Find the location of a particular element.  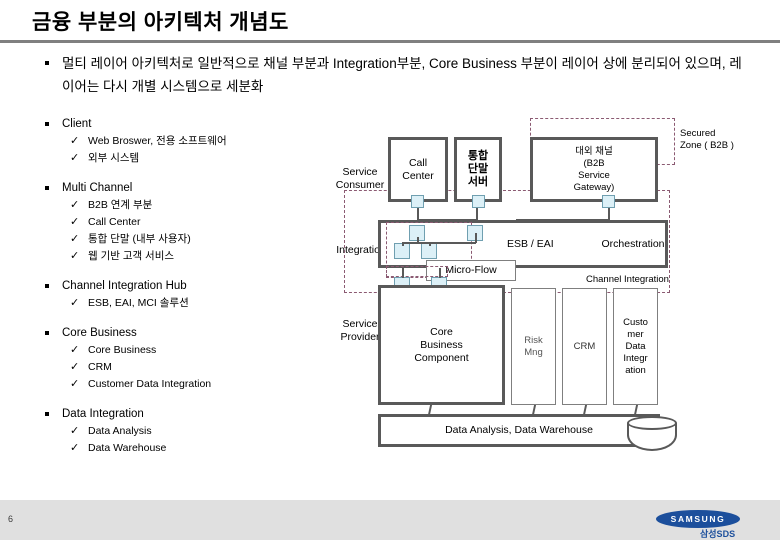

box-call-center: Call Center is located at coordinates (418, 169).